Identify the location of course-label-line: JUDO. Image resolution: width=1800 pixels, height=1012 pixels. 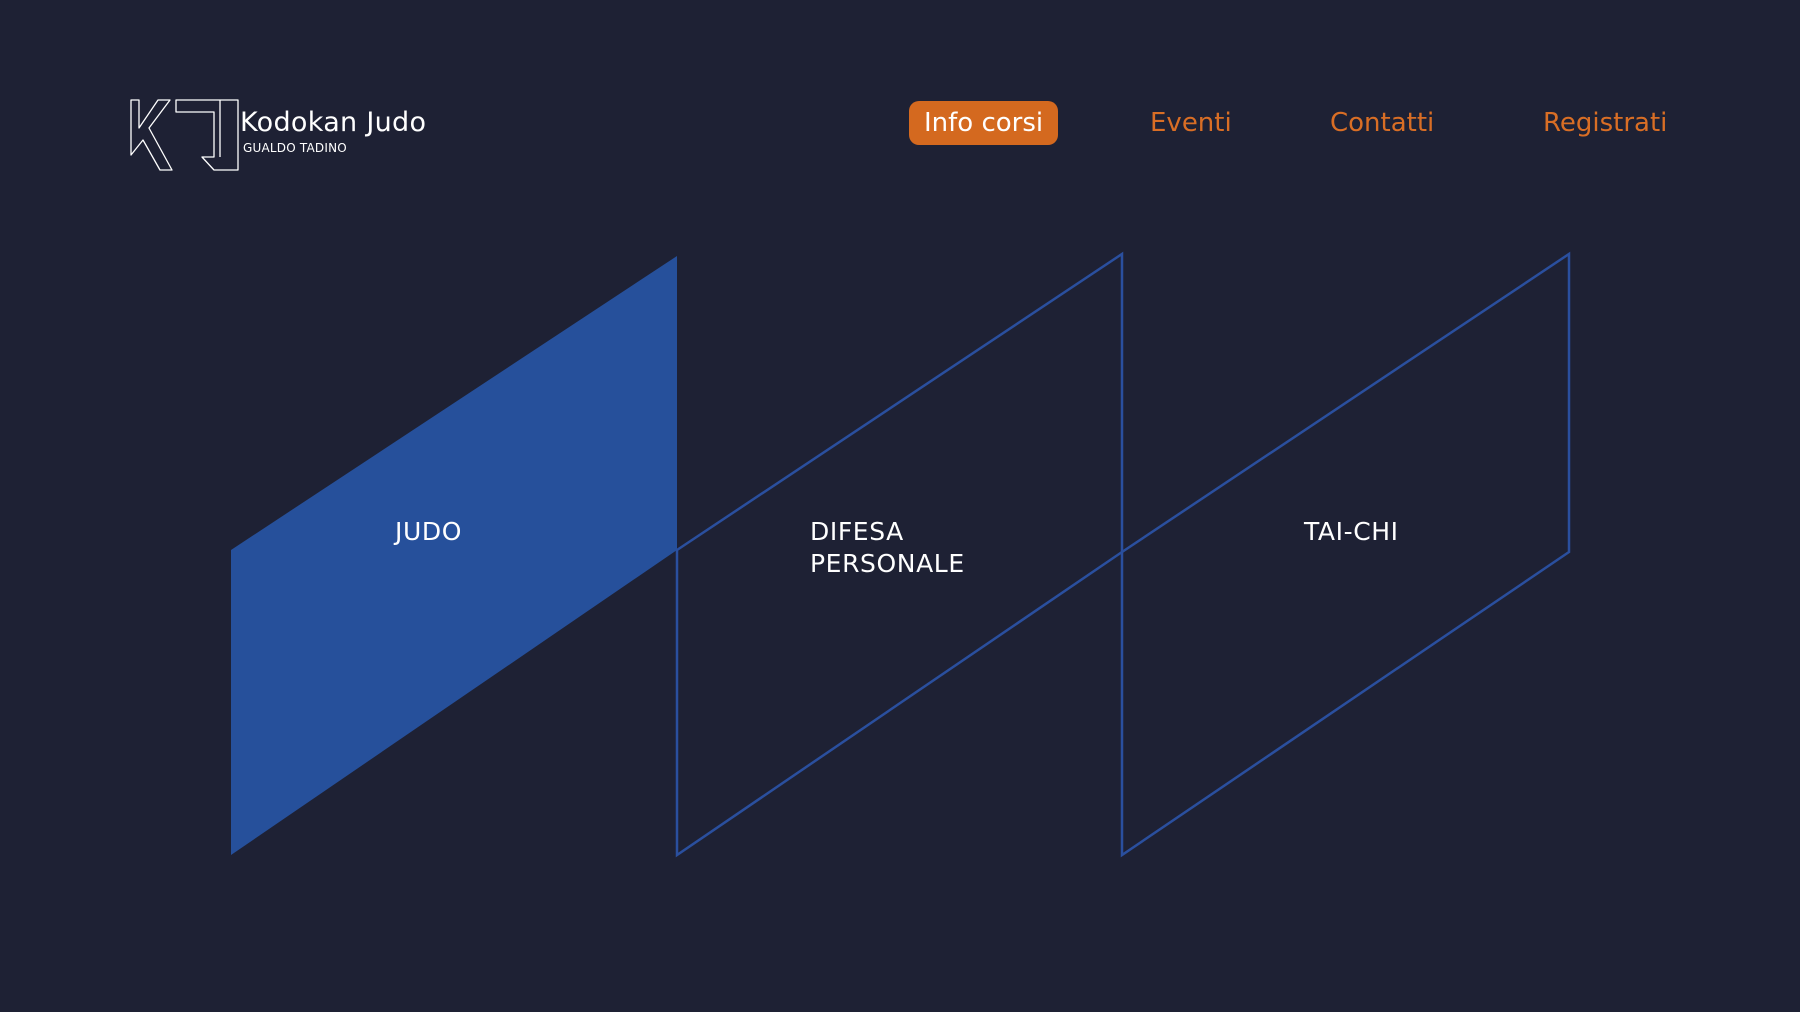
(428, 531).